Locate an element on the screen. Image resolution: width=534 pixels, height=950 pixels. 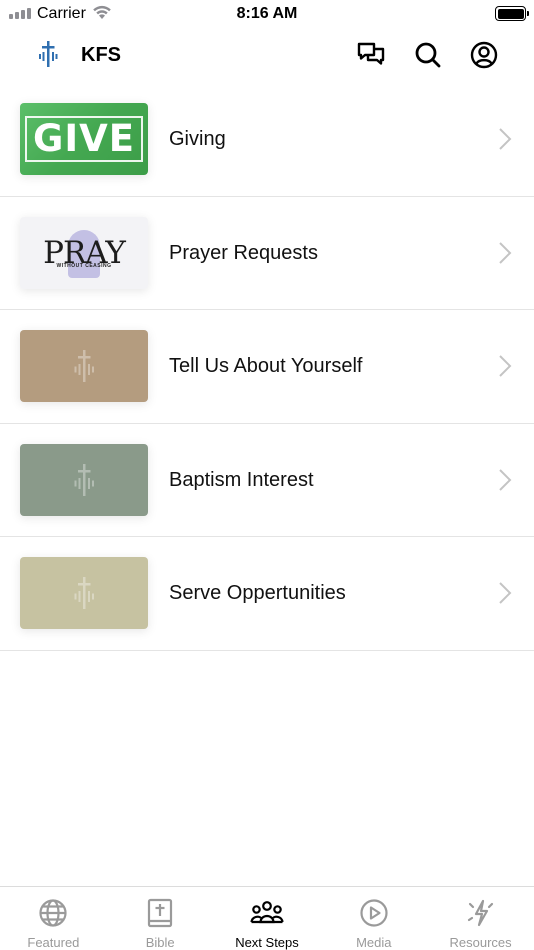
tab-resources: Resources is located at coordinates (480, 918).